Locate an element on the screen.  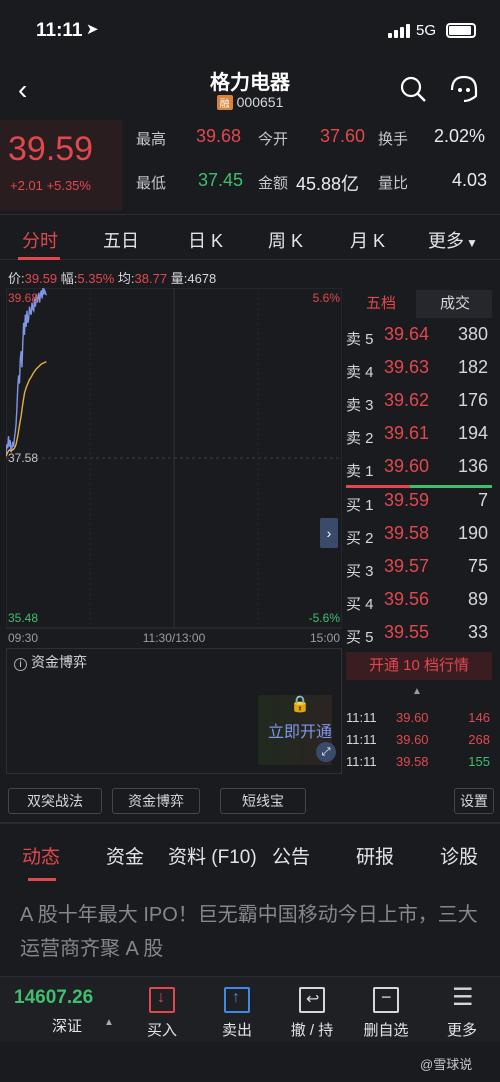
ask-vol: 380 is located at coordinates (472, 334).